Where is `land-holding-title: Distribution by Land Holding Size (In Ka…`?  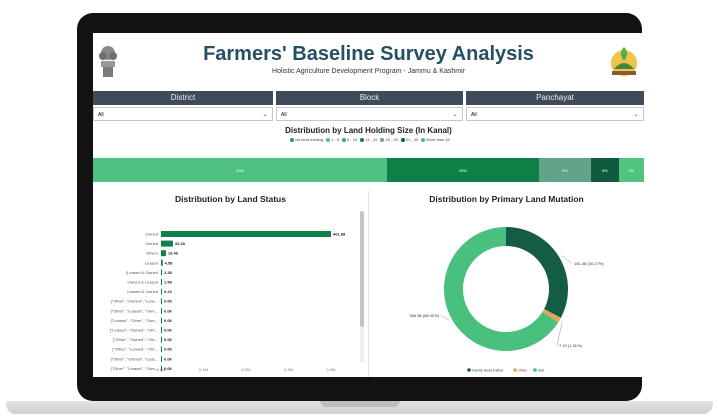 land-holding-title: Distribution by Land Holding Size (In Ka… is located at coordinates (368, 130).